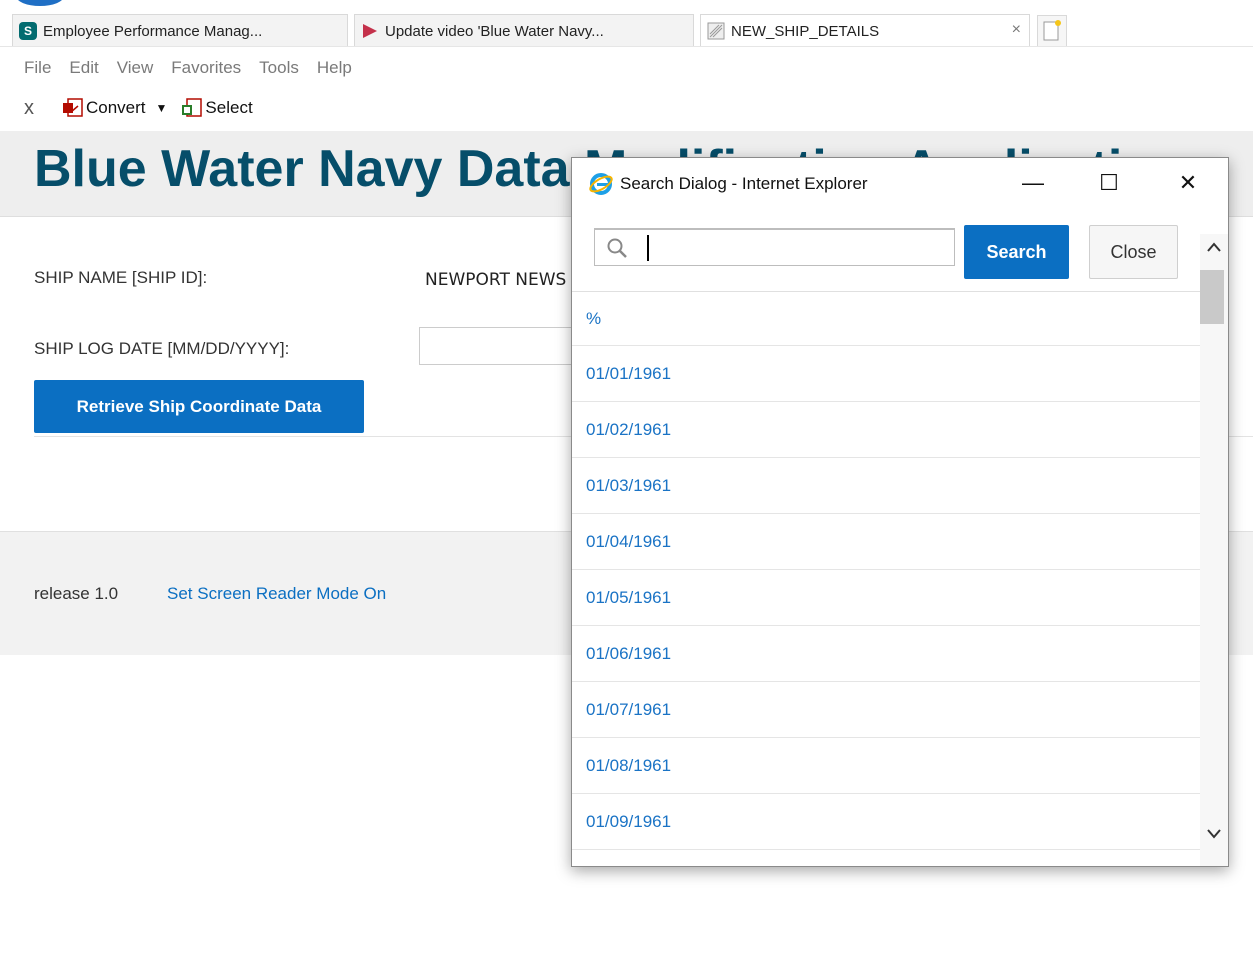 The image size is (1253, 977). Describe the element at coordinates (76, 593) in the screenshot. I see `release-version: release 1.0` at that location.